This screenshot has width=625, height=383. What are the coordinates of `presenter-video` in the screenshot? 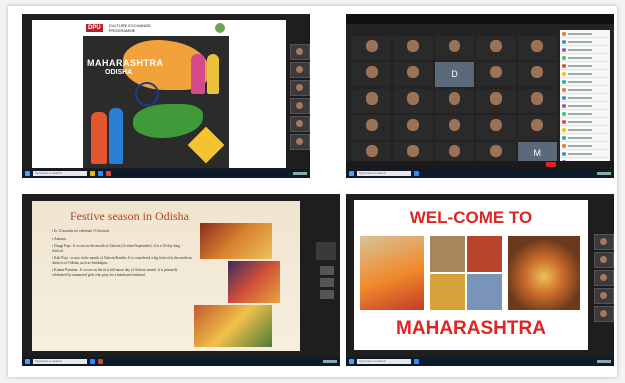 It's located at (326, 251).